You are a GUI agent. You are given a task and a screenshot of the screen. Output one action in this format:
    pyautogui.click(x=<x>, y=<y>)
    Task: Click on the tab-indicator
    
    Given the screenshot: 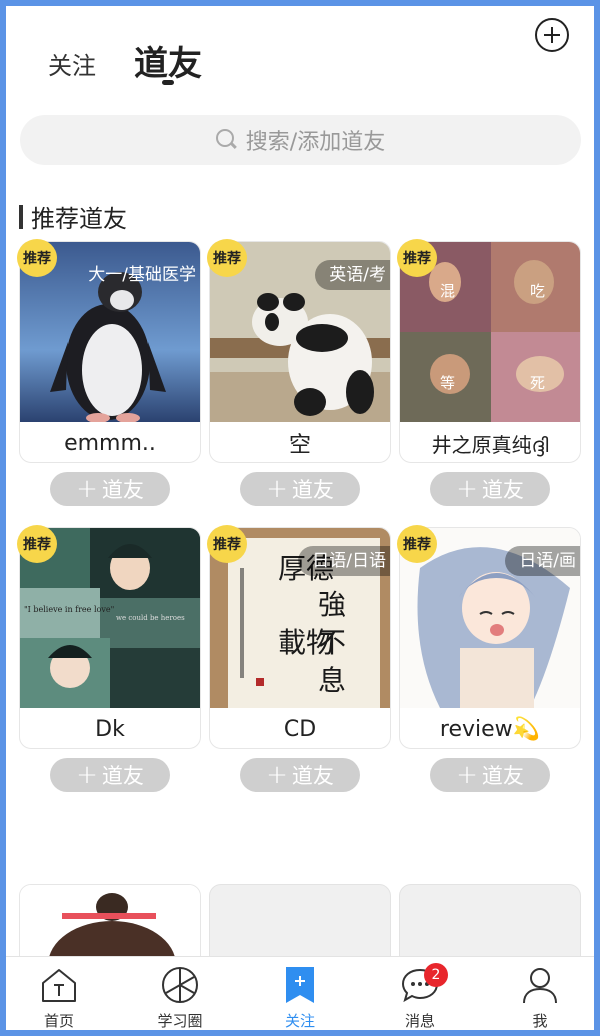 What is the action you would take?
    pyautogui.click(x=168, y=82)
    